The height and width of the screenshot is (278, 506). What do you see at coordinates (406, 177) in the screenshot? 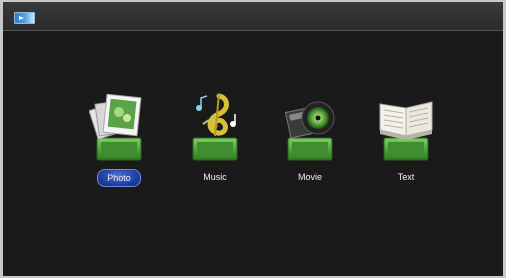
I see `menu-item-label: Text` at bounding box center [406, 177].